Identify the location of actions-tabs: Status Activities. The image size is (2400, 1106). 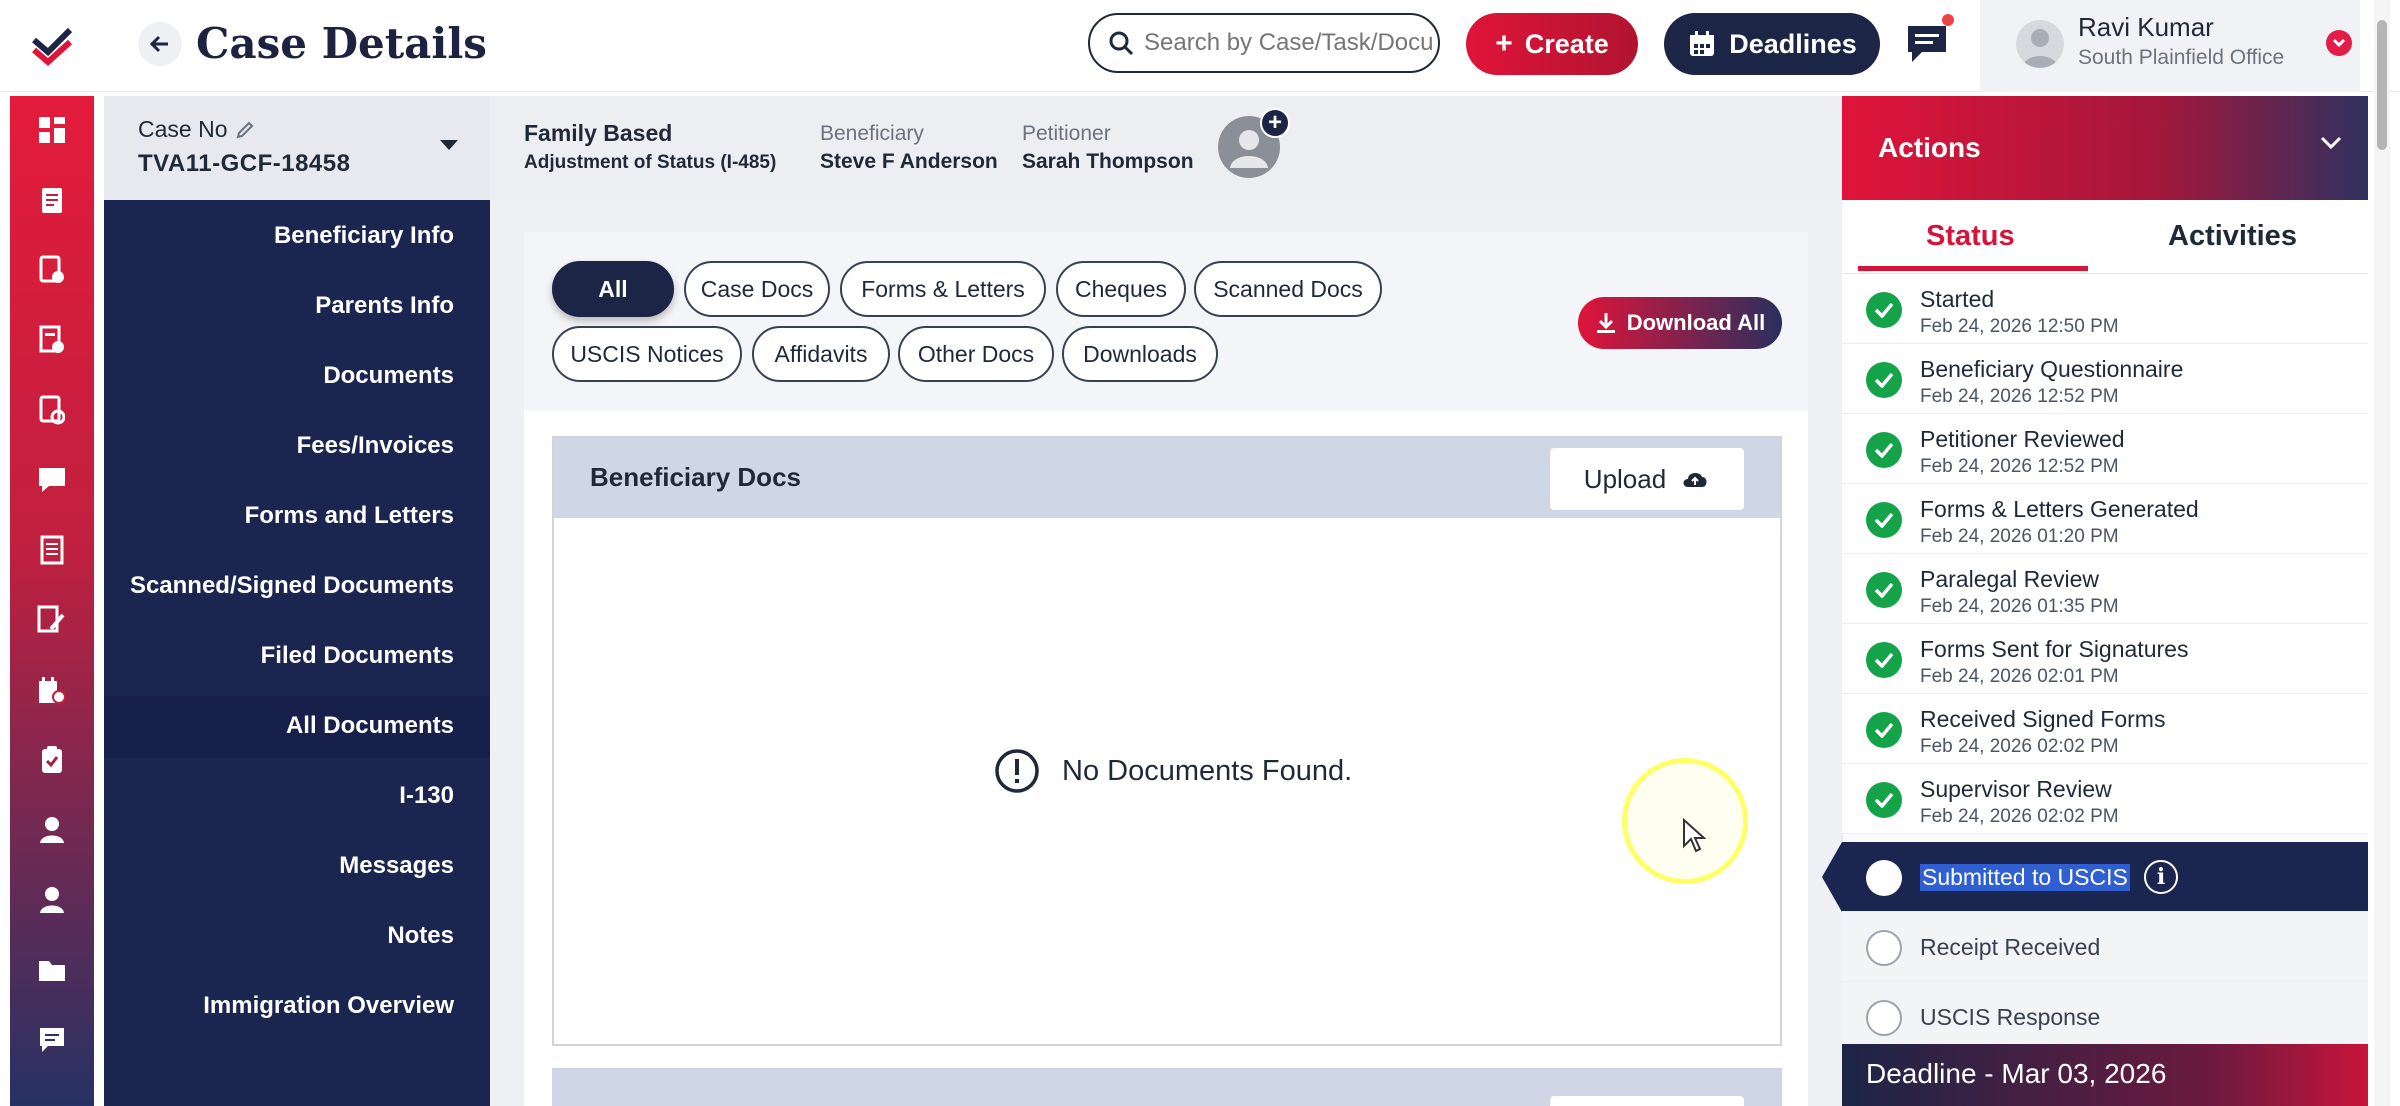
(2105, 237).